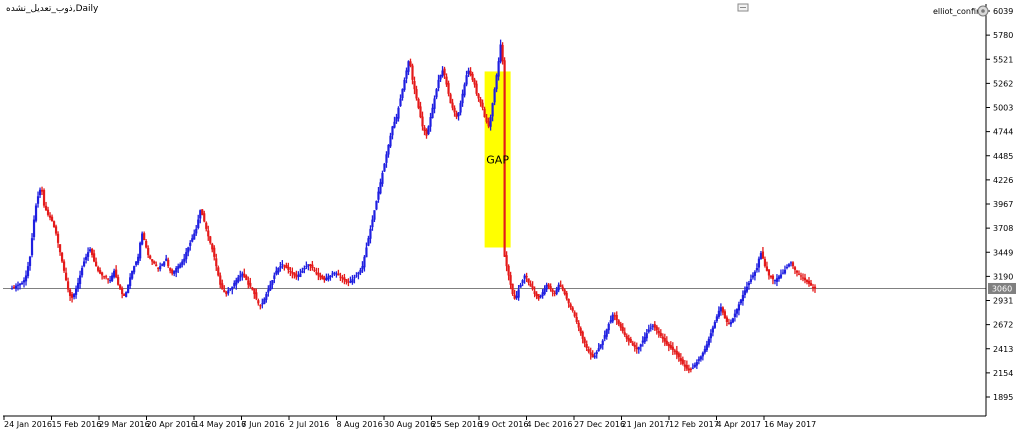 The height and width of the screenshot is (439, 1024). I want to click on x-tick-label: 25 Sep 2016, so click(457, 424).